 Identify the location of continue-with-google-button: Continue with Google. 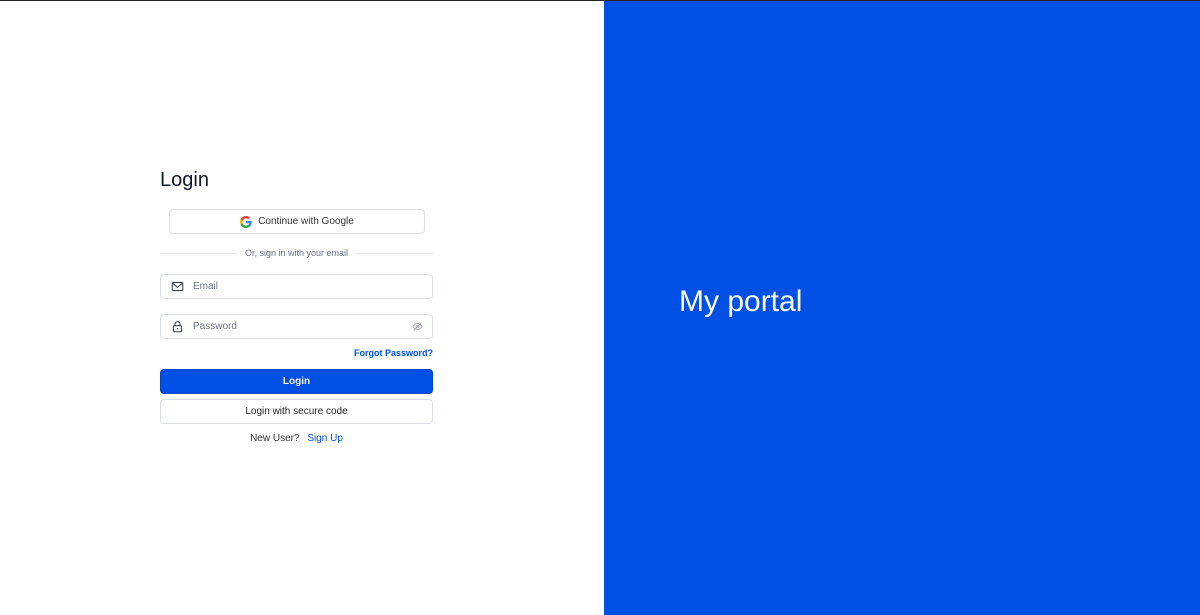
(297, 221).